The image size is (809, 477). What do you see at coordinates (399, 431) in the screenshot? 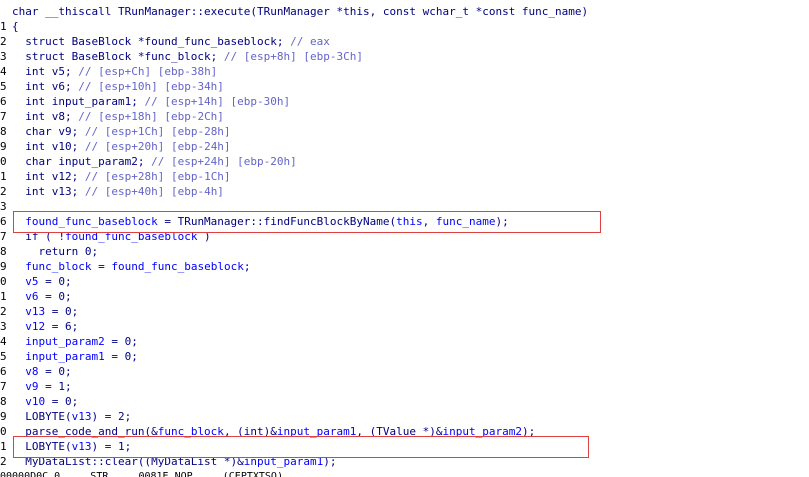
I see `code-token: , (TValue *)&` at bounding box center [399, 431].